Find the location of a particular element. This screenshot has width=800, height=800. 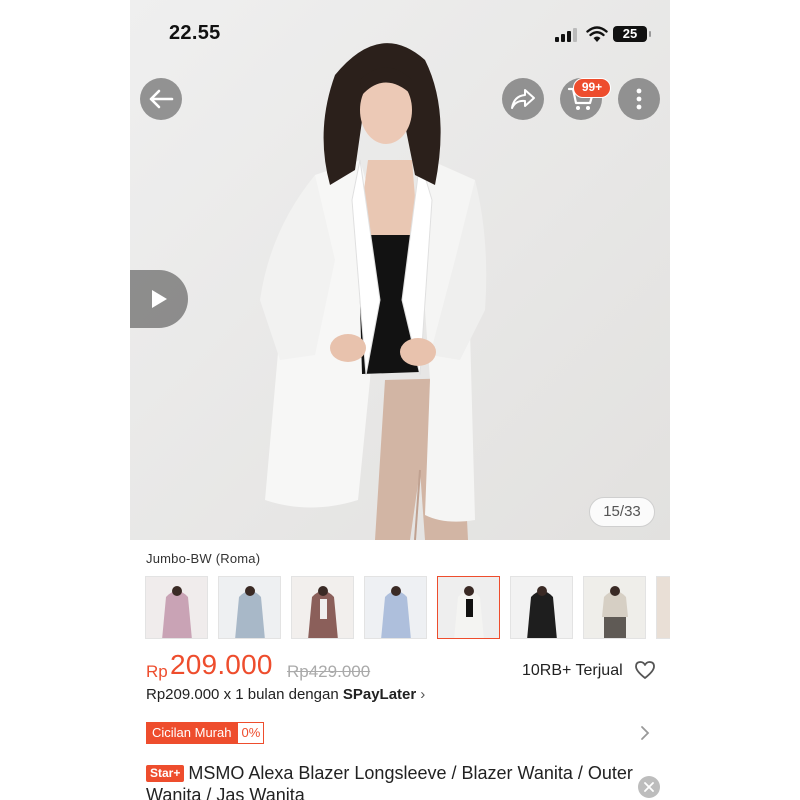

paylater-text: Rp209.000 x 1 bulan dengan is located at coordinates (242, 694).